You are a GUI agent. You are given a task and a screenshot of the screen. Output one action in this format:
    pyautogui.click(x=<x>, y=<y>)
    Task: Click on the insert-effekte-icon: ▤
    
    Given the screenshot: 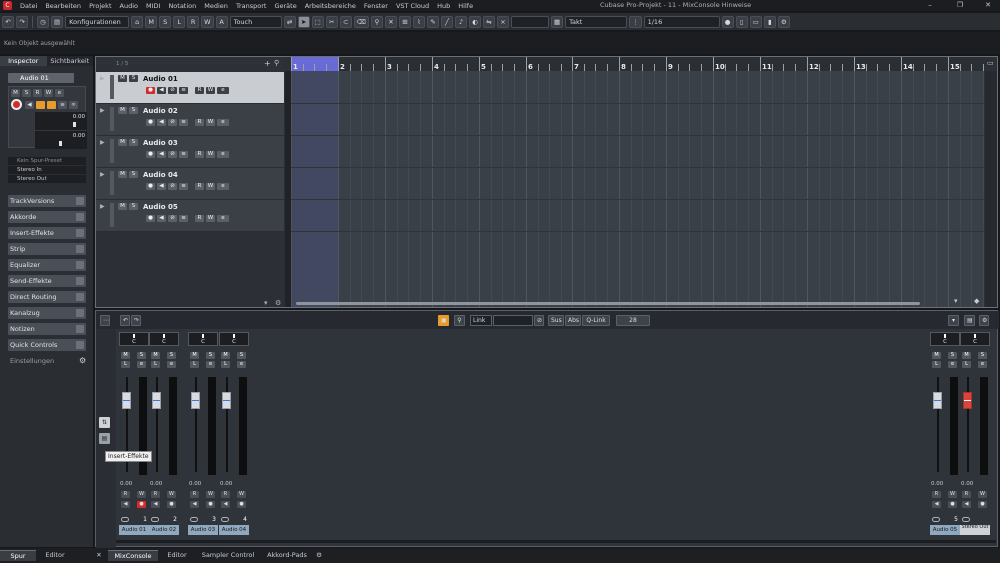 What is the action you would take?
    pyautogui.click(x=104, y=438)
    